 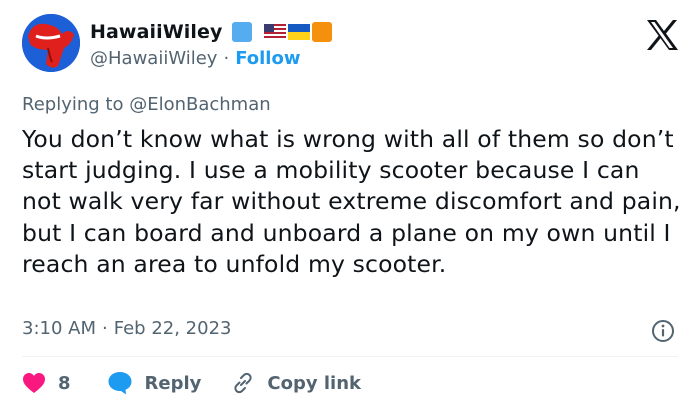 I want to click on copy-link-button: Copy link, so click(x=296, y=383).